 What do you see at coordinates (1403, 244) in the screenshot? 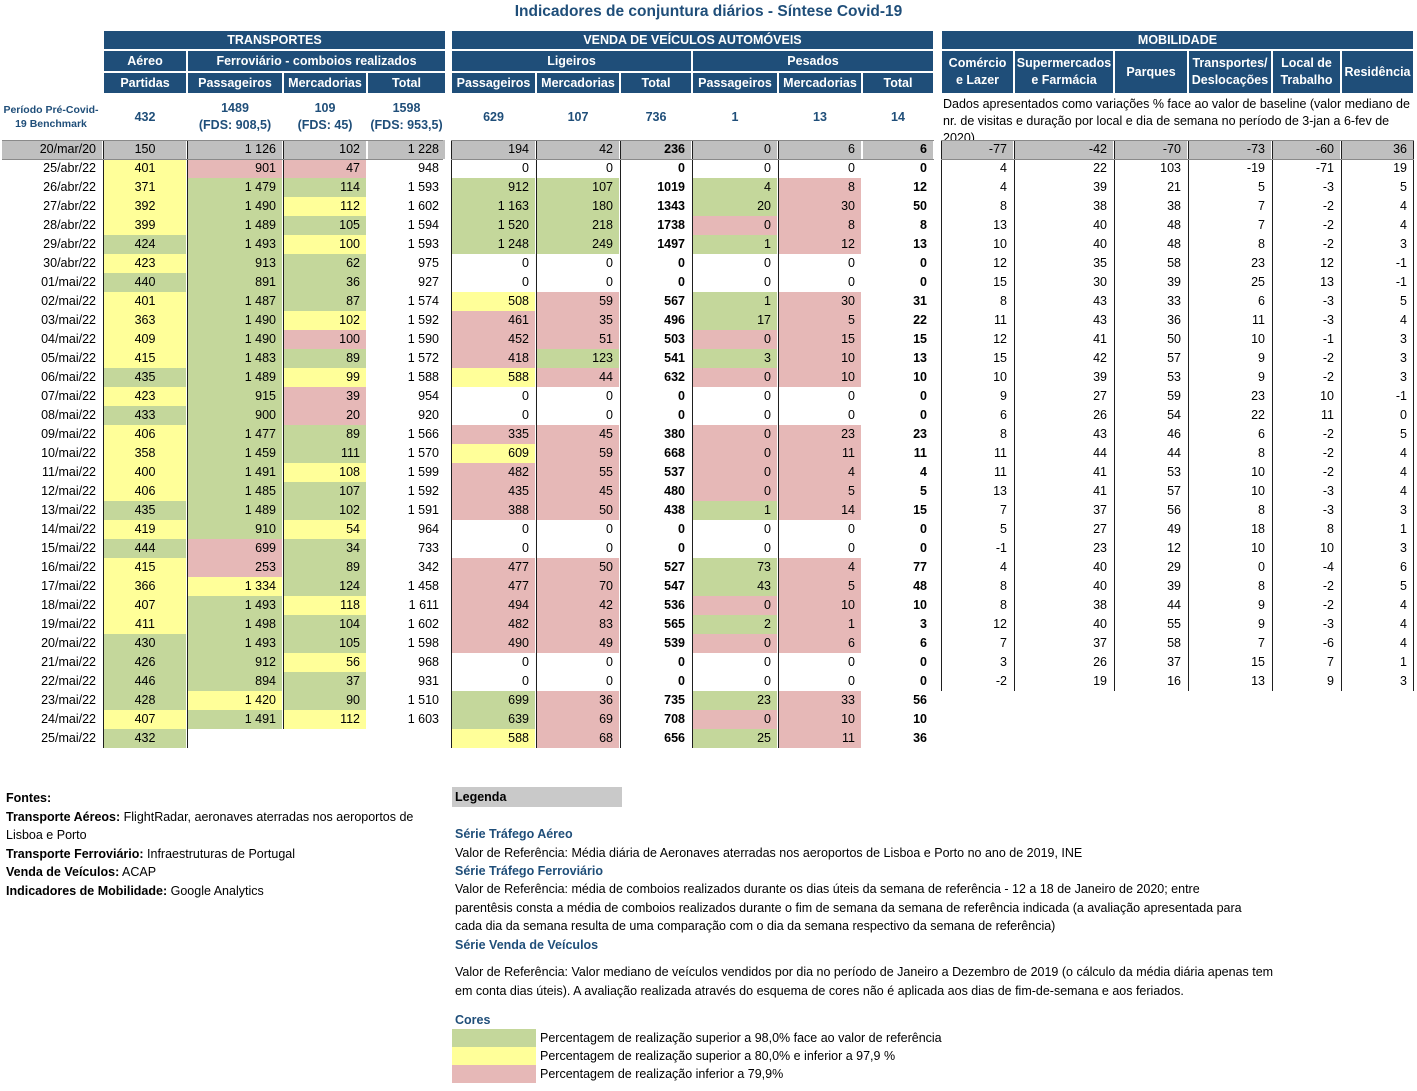
I see `mobility-cell: 3` at bounding box center [1403, 244].